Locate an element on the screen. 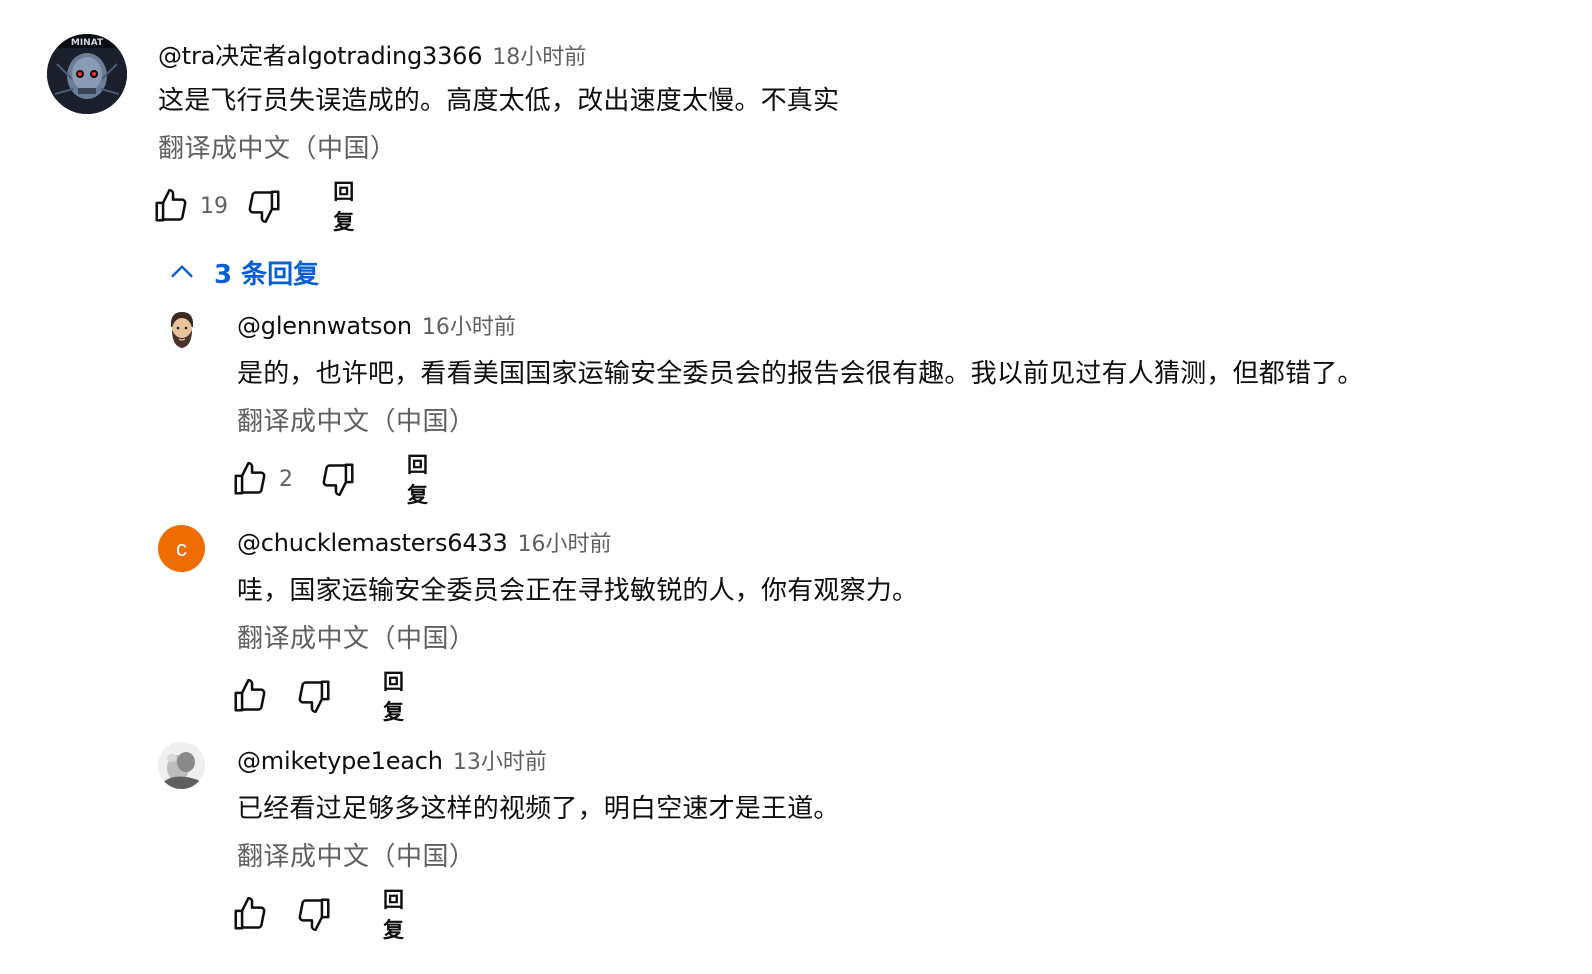  comment-actions: 2 回复 is located at coordinates (331, 480).